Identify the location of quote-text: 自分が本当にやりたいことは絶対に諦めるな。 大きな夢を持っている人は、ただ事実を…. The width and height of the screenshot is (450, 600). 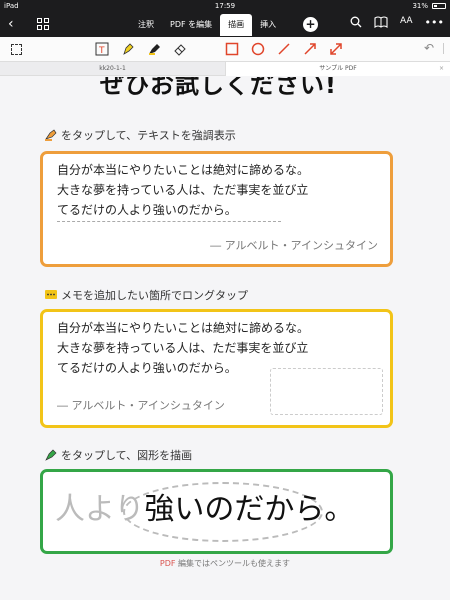
(222, 190).